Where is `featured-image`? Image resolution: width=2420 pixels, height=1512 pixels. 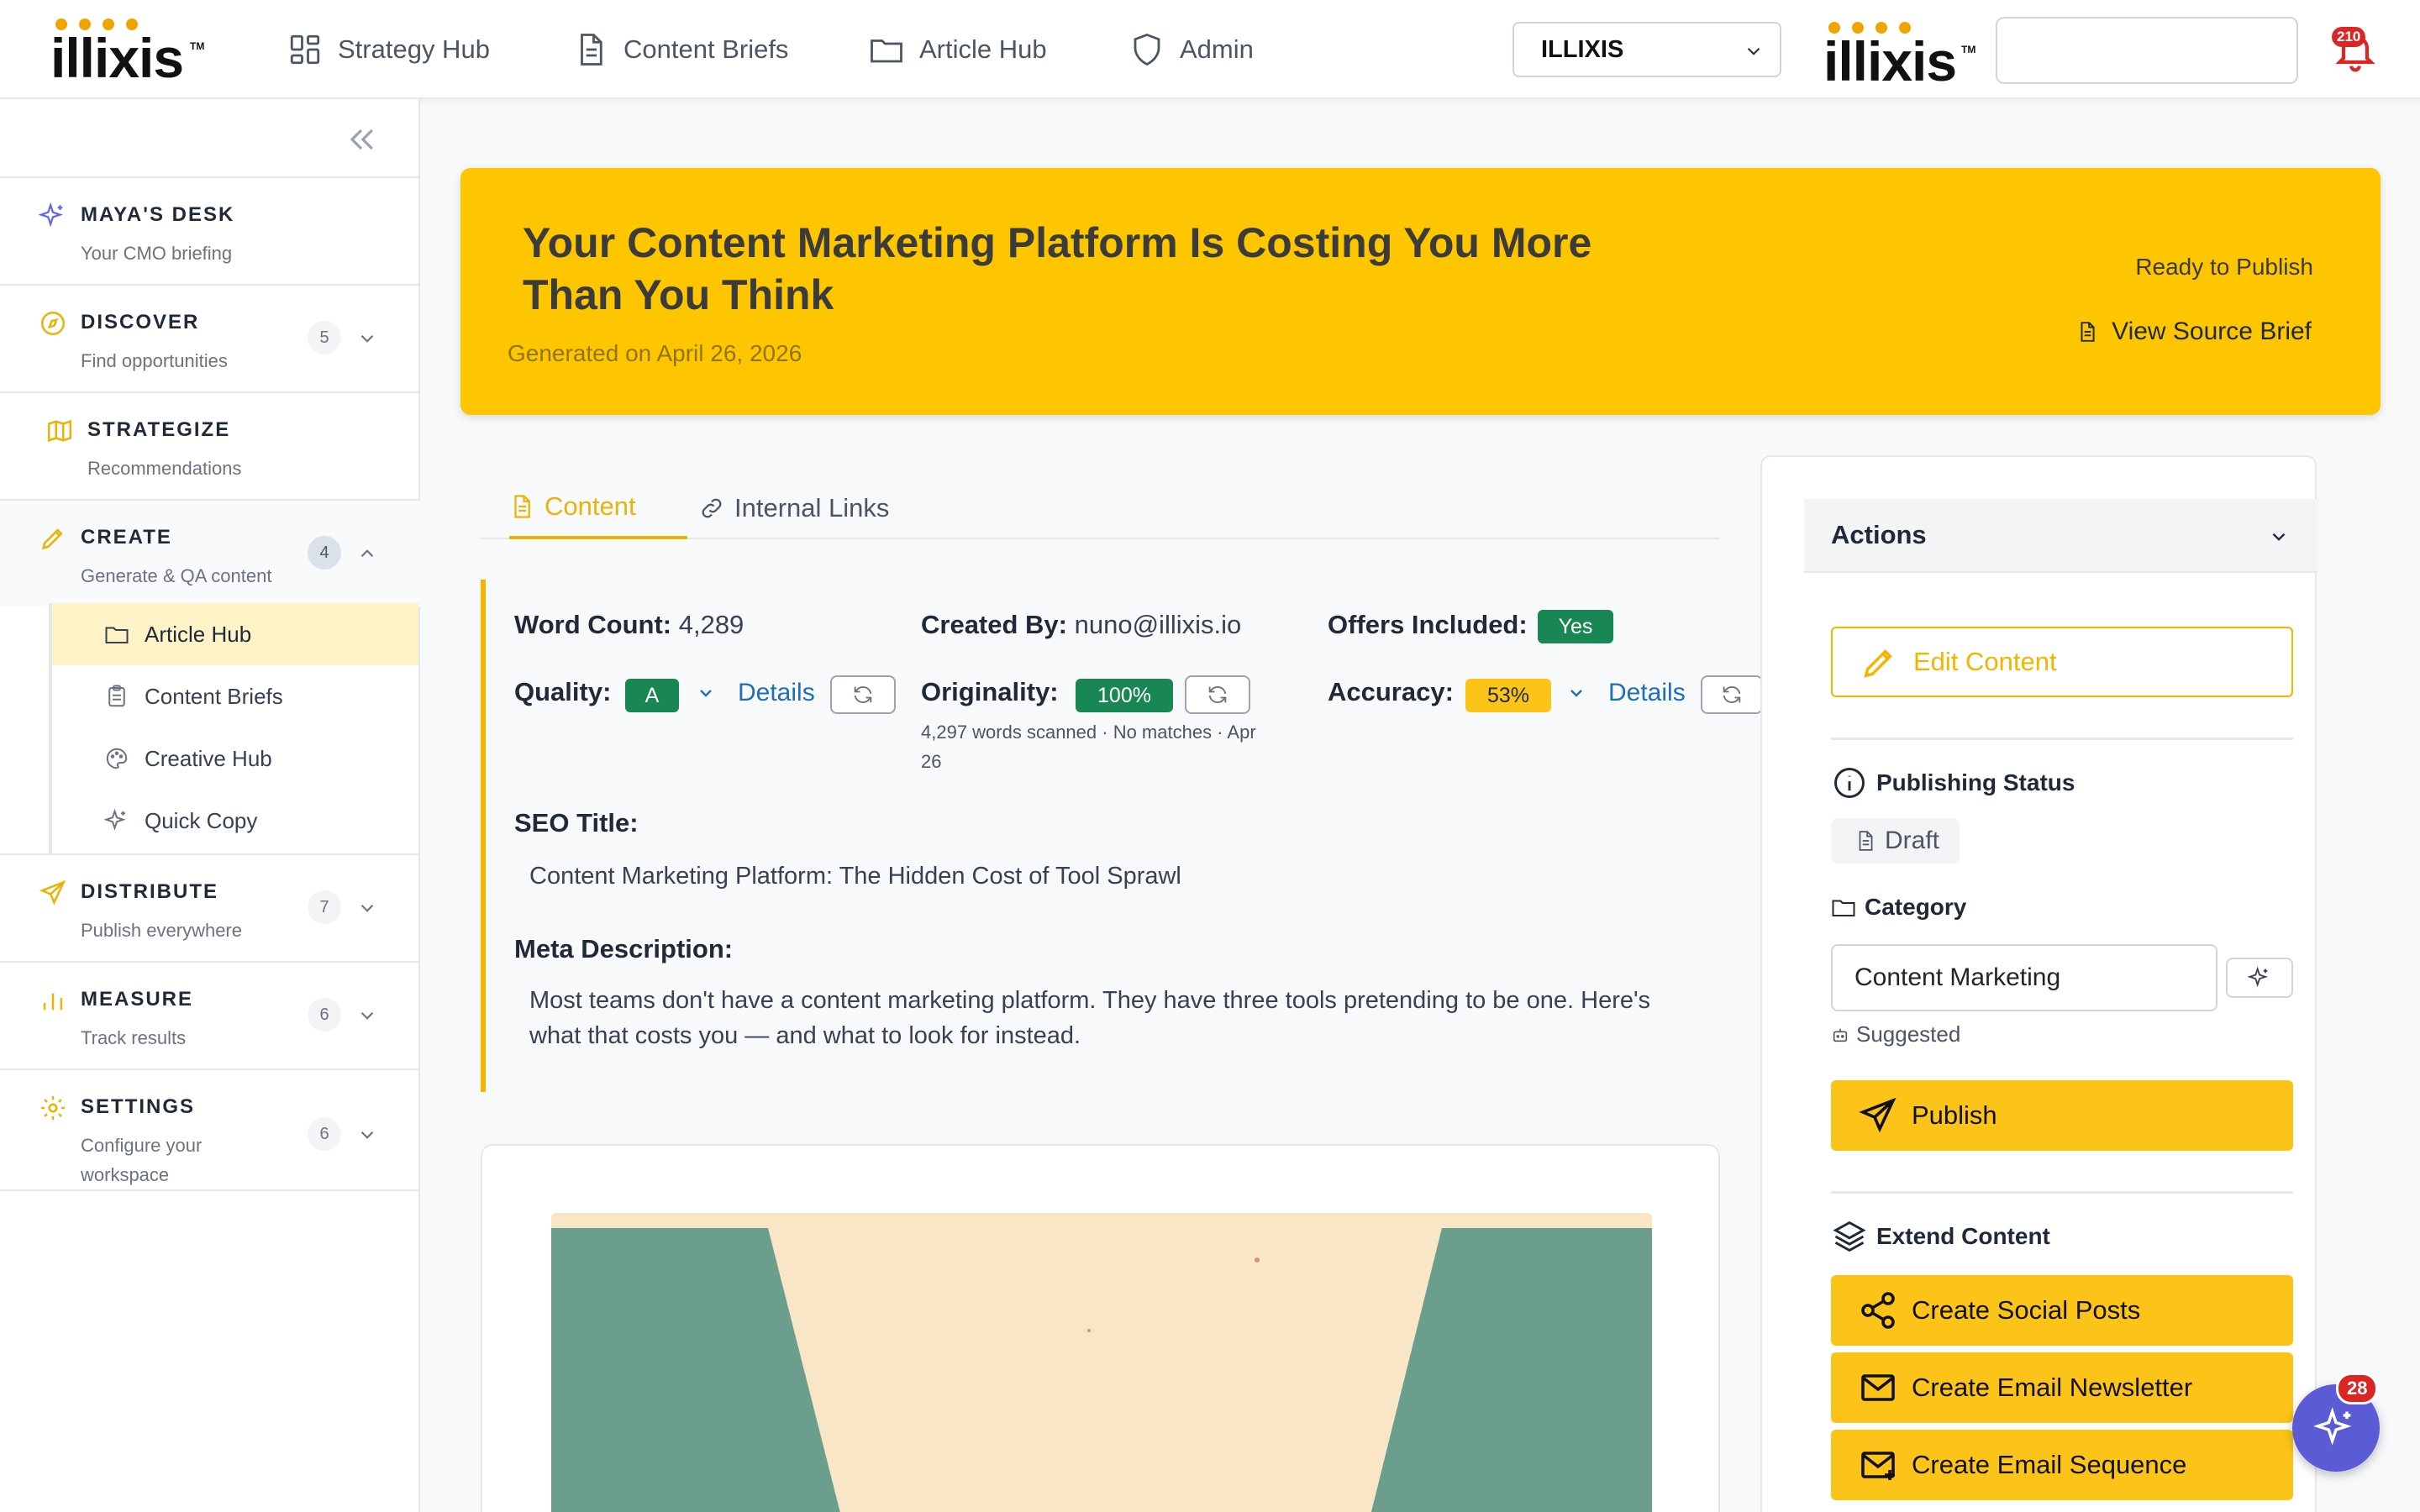 featured-image is located at coordinates (1102, 1362).